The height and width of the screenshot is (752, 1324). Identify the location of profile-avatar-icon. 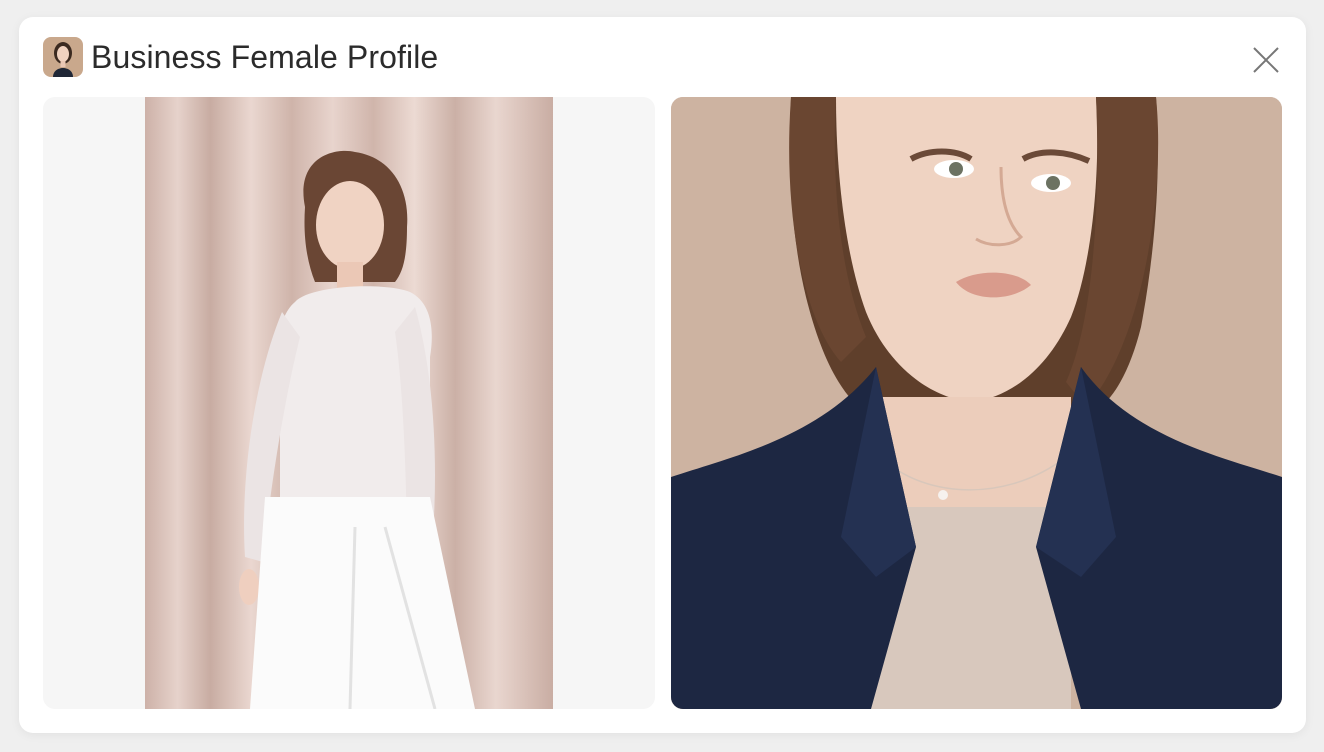
(63, 57).